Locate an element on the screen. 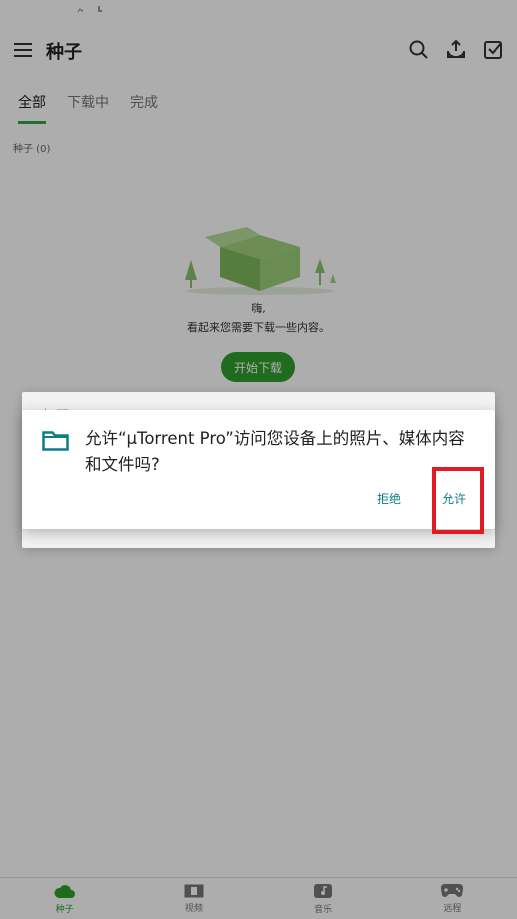  highlight-box is located at coordinates (458, 500).